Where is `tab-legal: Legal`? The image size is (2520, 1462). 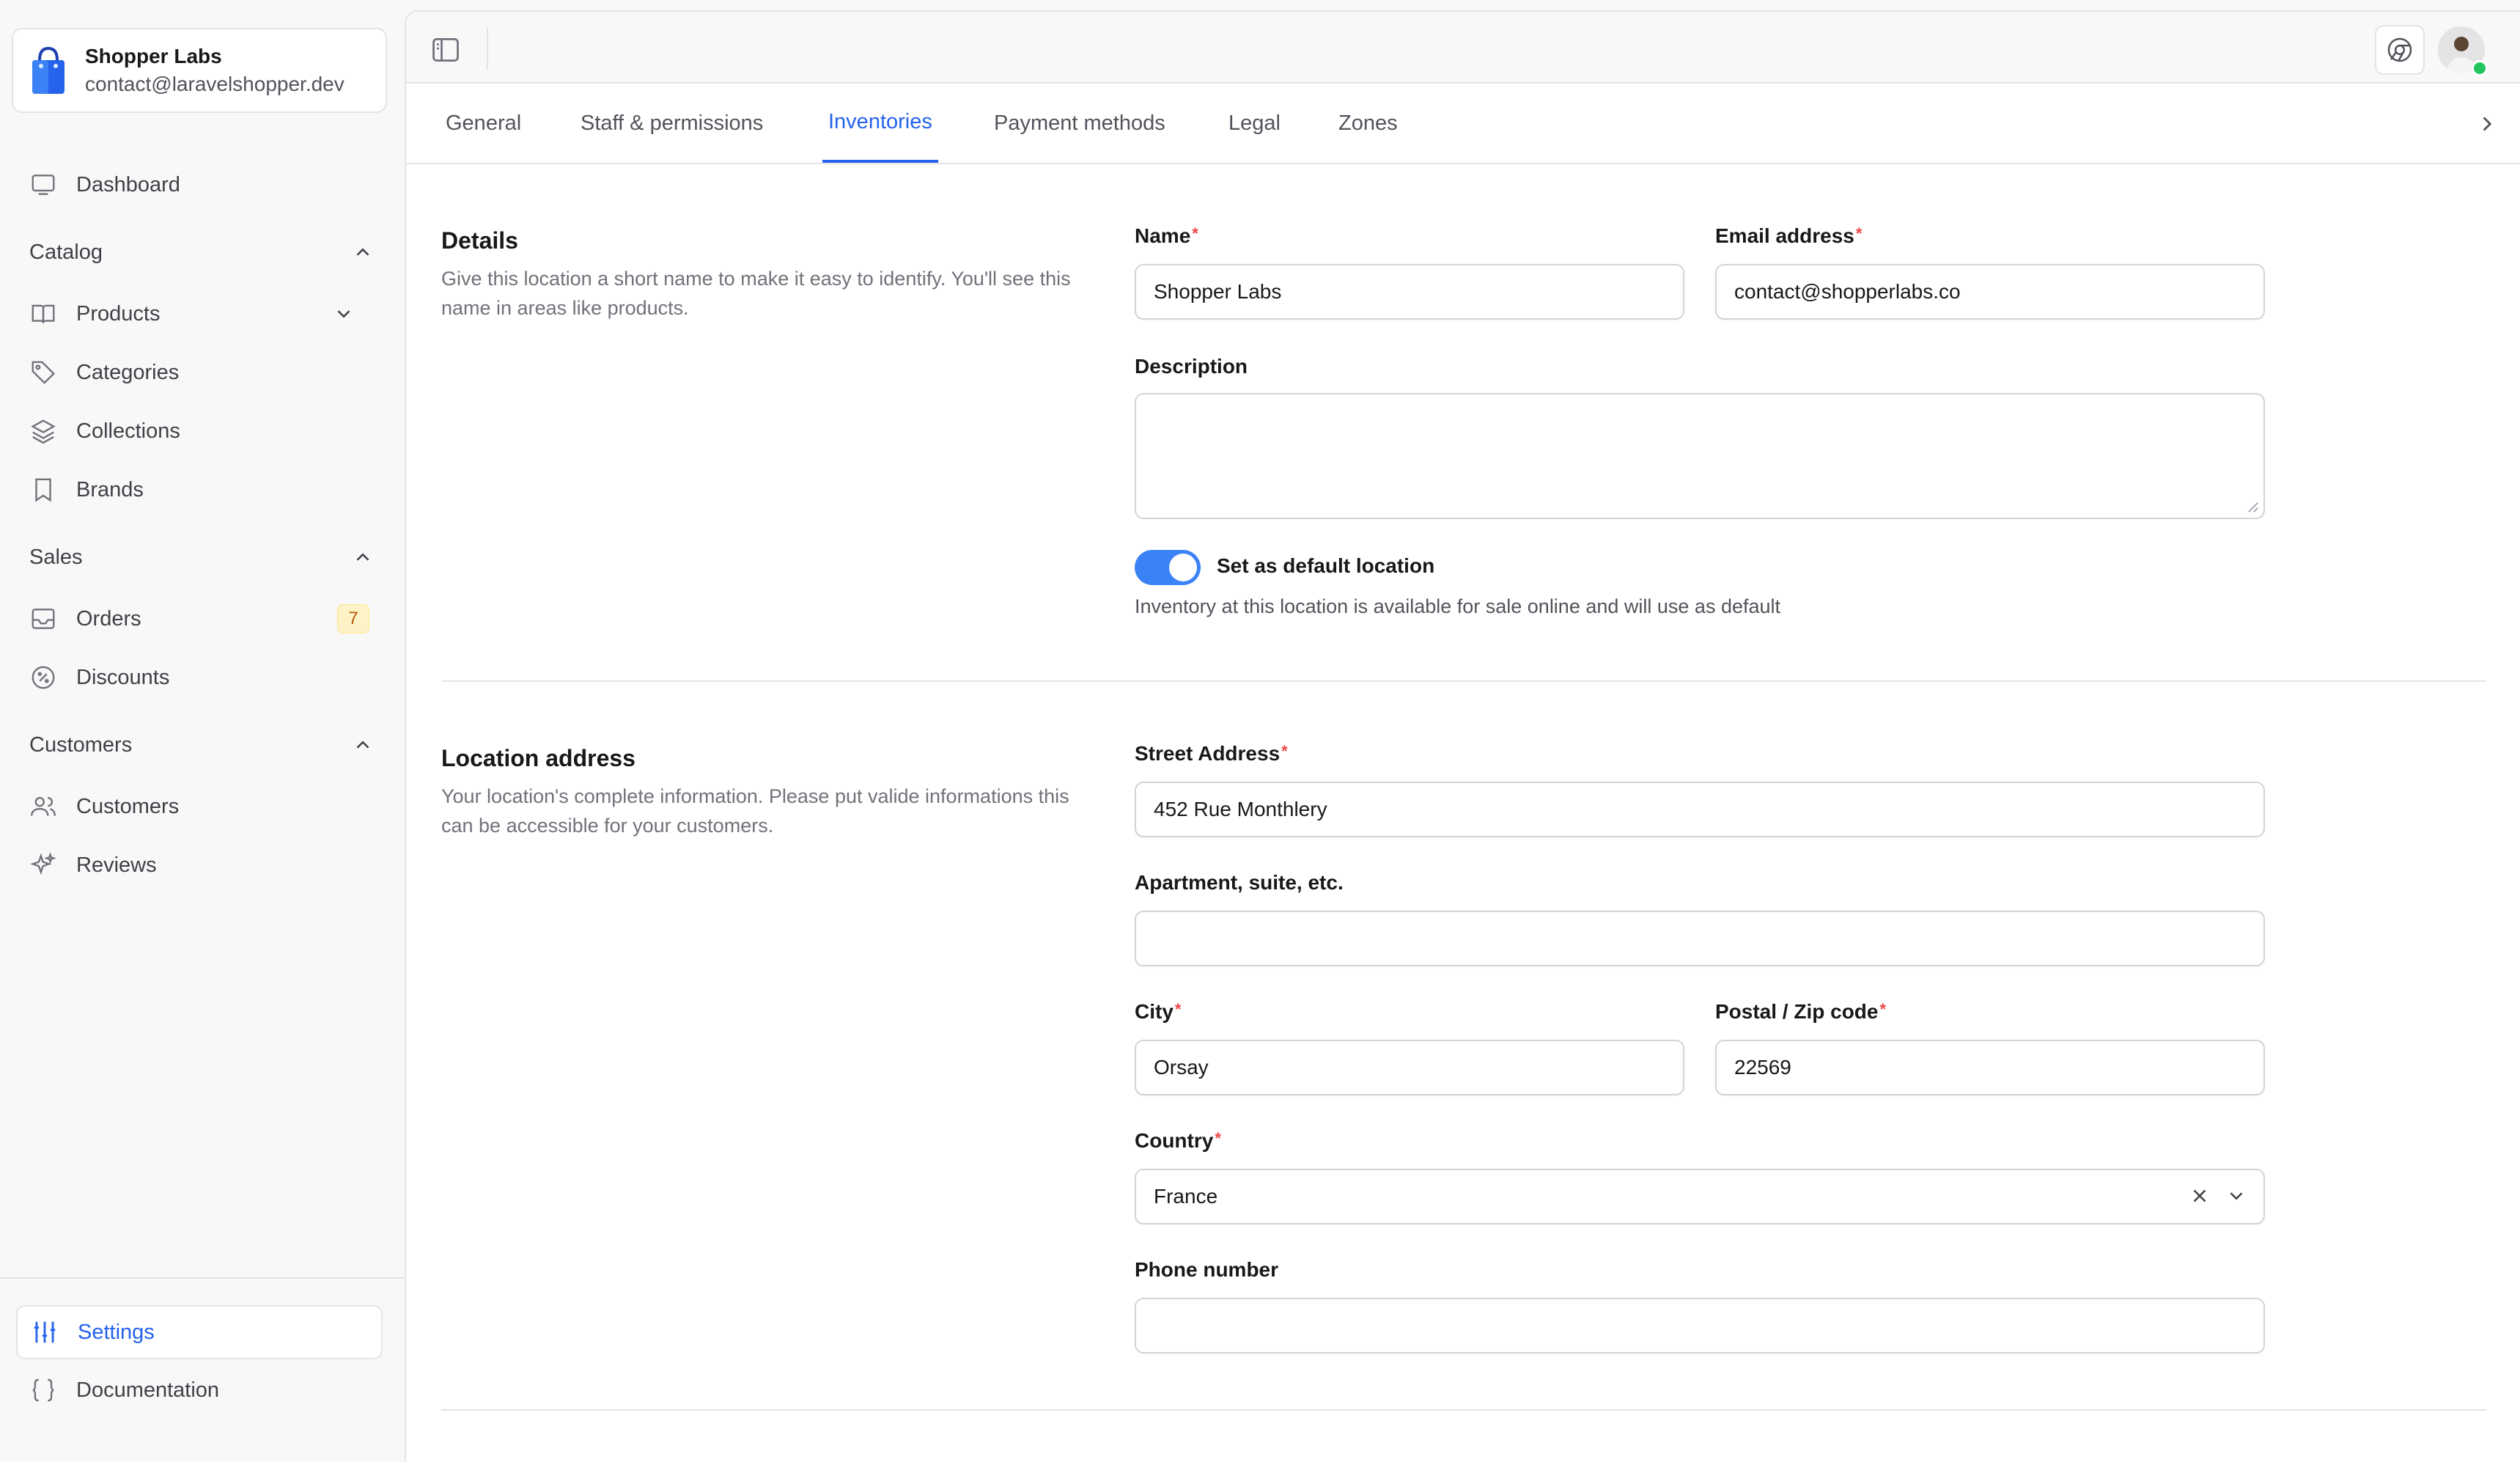 tab-legal: Legal is located at coordinates (1254, 123).